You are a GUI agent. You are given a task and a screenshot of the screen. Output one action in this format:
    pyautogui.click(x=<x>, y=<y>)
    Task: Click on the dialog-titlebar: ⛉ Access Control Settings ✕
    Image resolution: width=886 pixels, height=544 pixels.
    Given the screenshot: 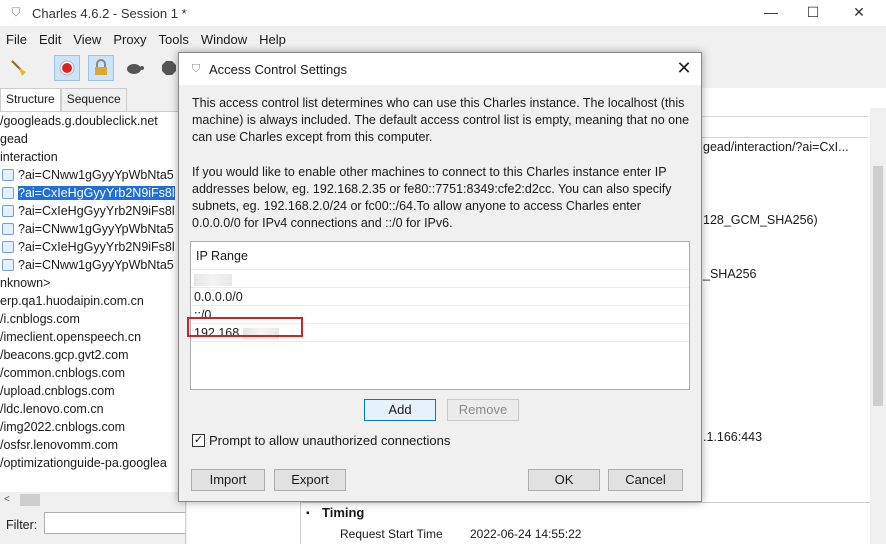 What is the action you would take?
    pyautogui.click(x=440, y=69)
    